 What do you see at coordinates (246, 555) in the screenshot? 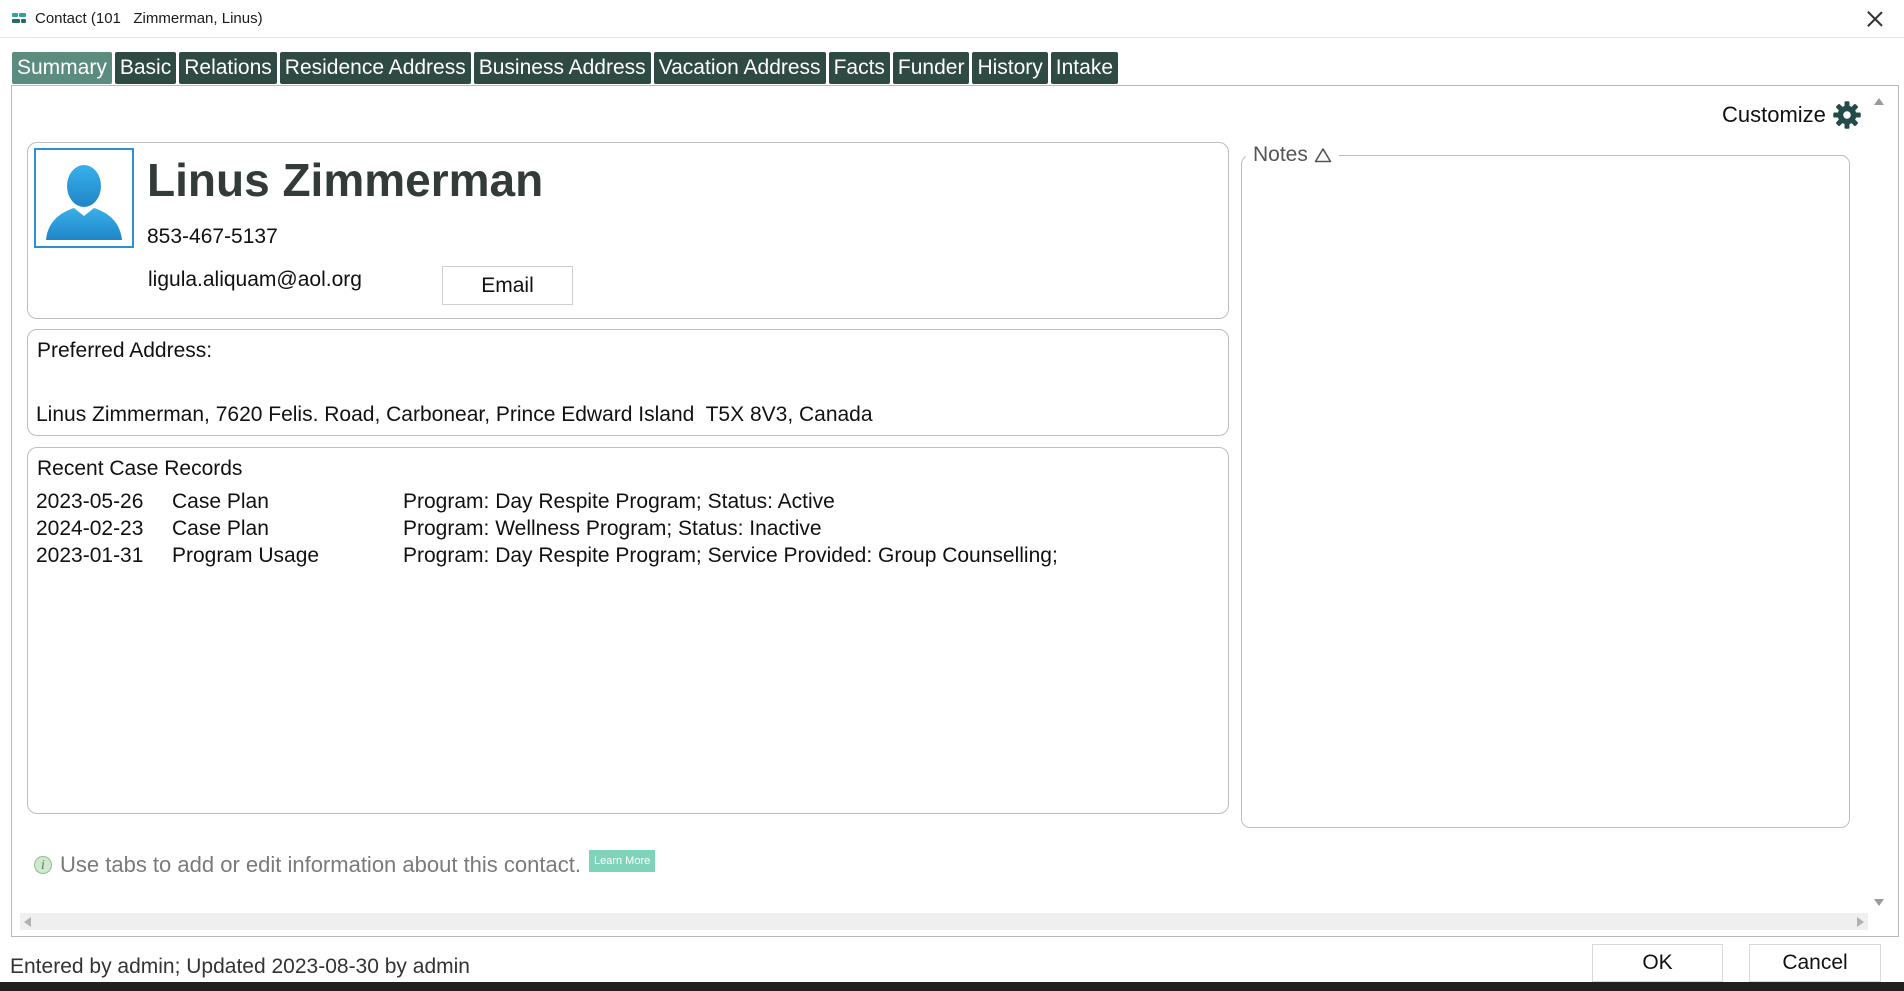
I see `case-record-type: Program Usage` at bounding box center [246, 555].